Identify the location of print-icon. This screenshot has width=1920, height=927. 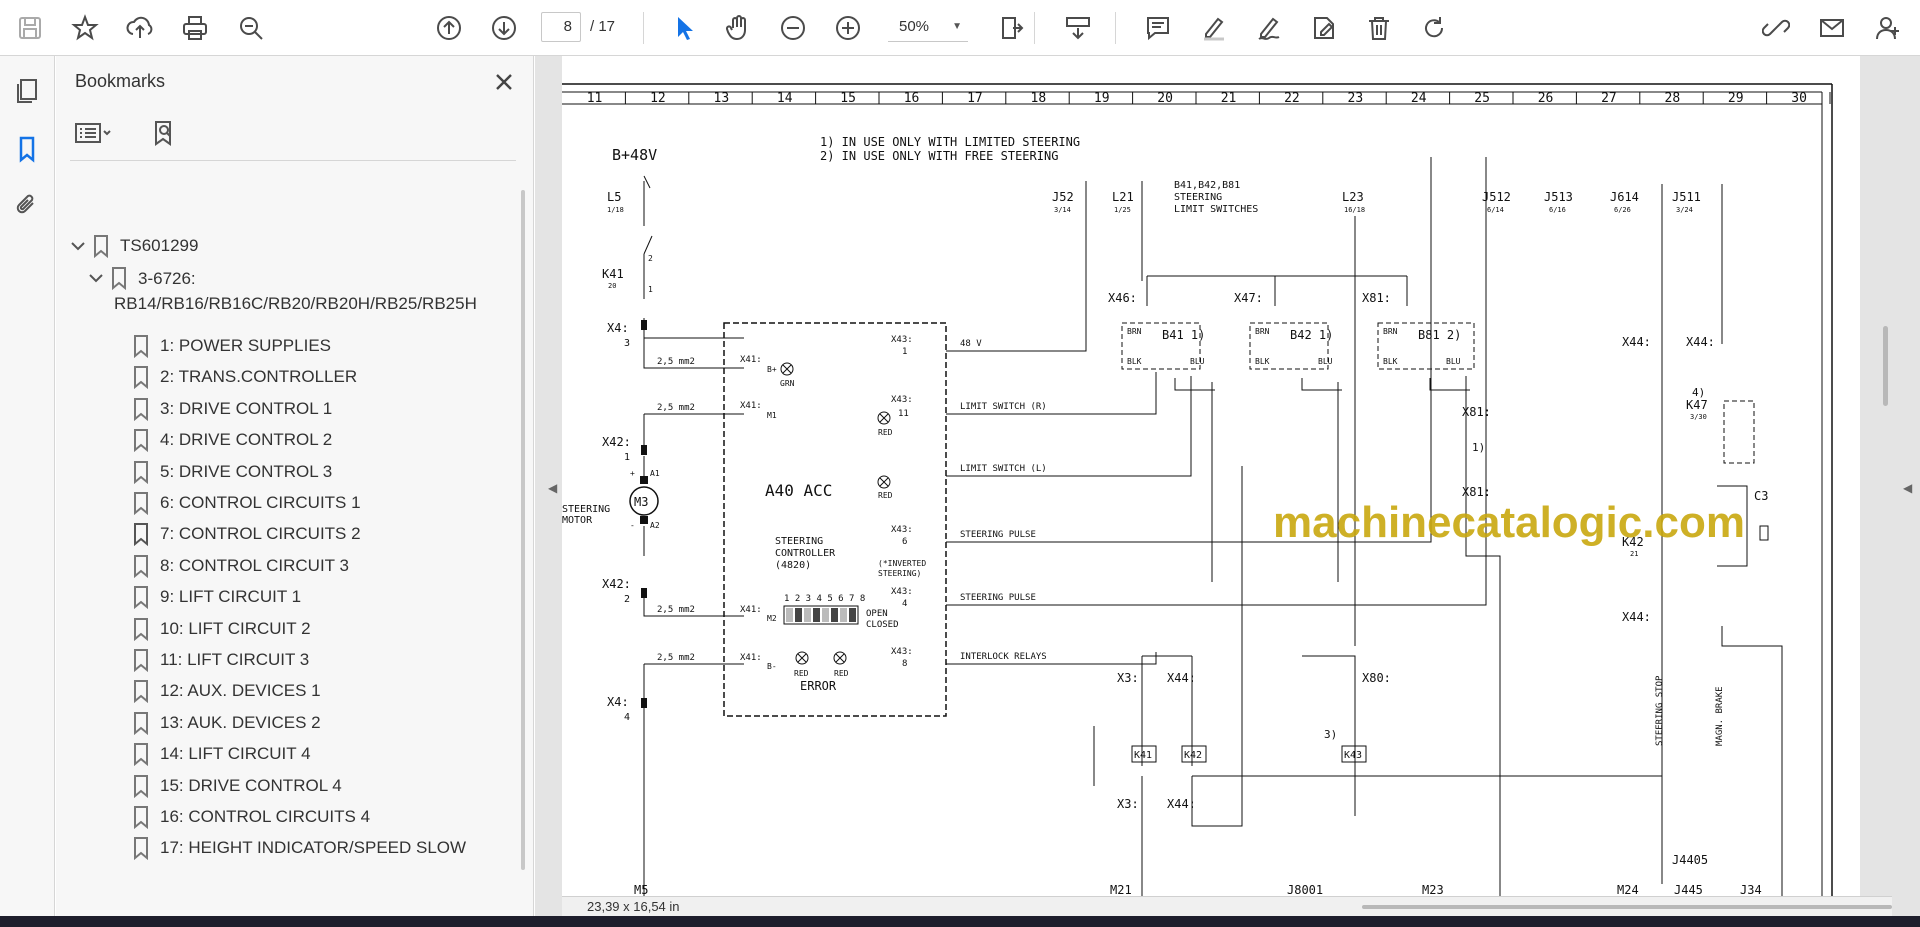
(195, 28).